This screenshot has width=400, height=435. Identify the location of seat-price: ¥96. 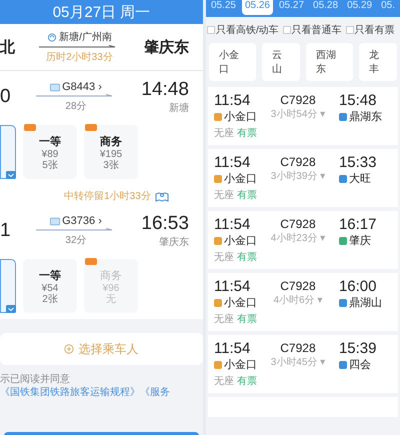
(111, 288).